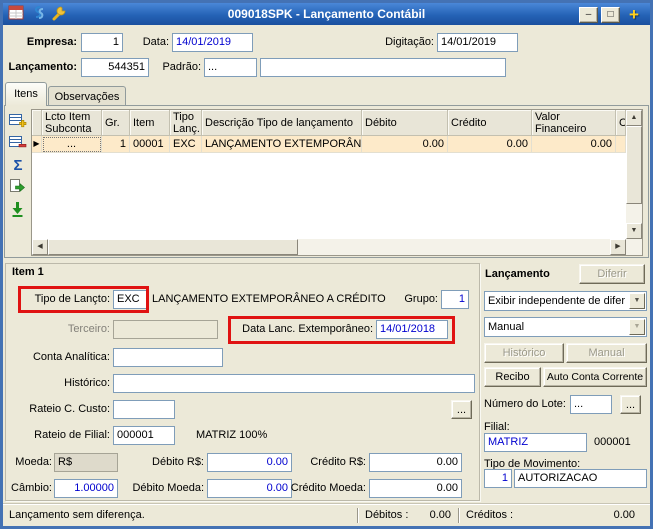 The height and width of the screenshot is (529, 653). I want to click on grid-cell-valor: 0.00, so click(574, 144).